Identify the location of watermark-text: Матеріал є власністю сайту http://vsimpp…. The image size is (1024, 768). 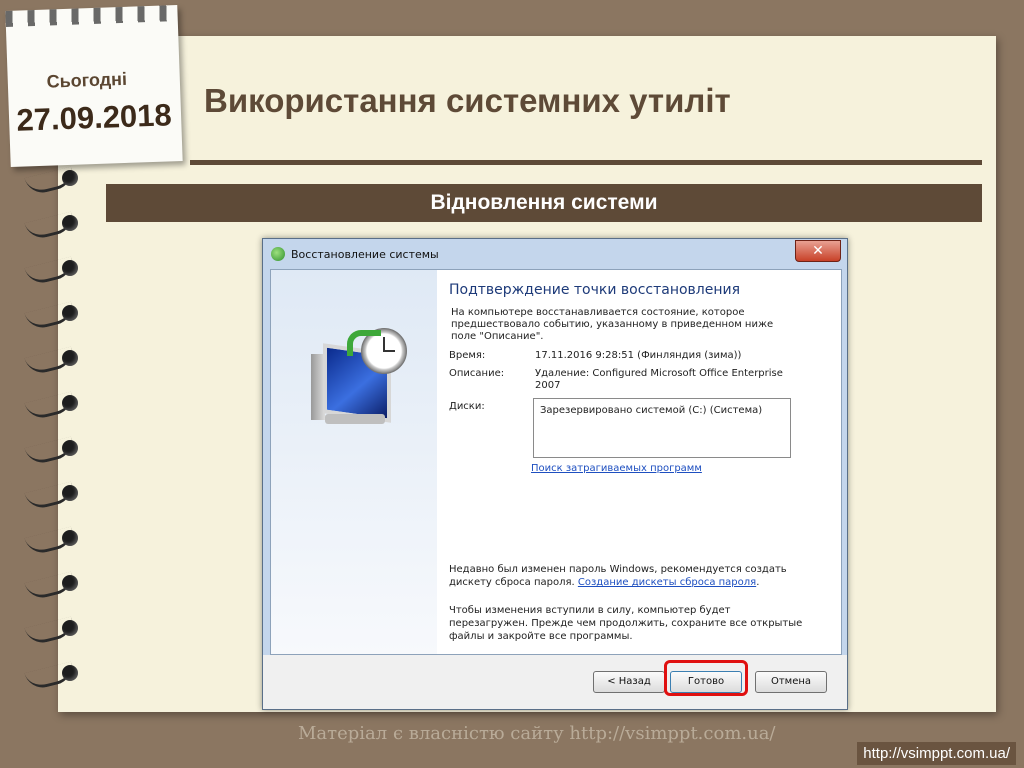
(537, 733).